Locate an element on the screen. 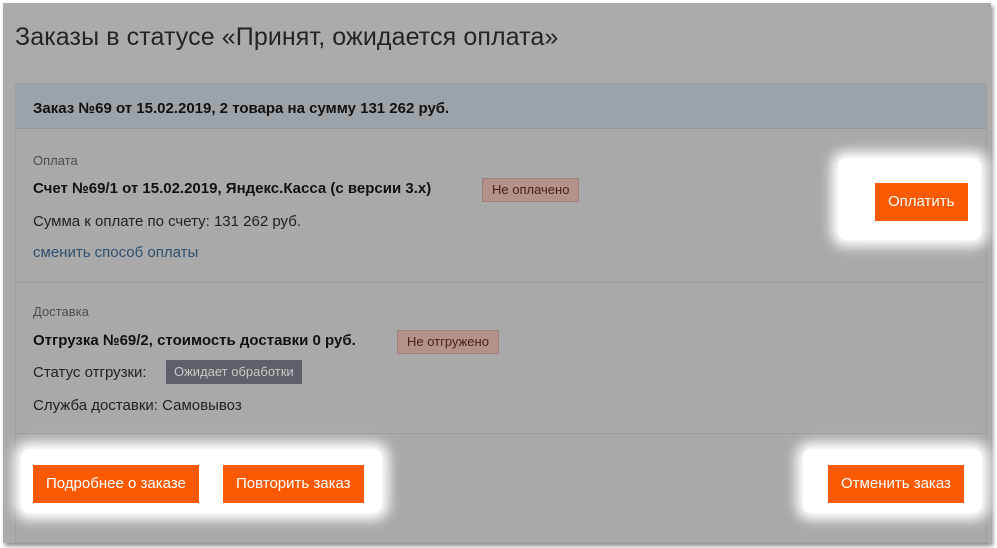 This screenshot has height=548, width=997. order-details-button: Подробнее о заказе is located at coordinates (116, 484).